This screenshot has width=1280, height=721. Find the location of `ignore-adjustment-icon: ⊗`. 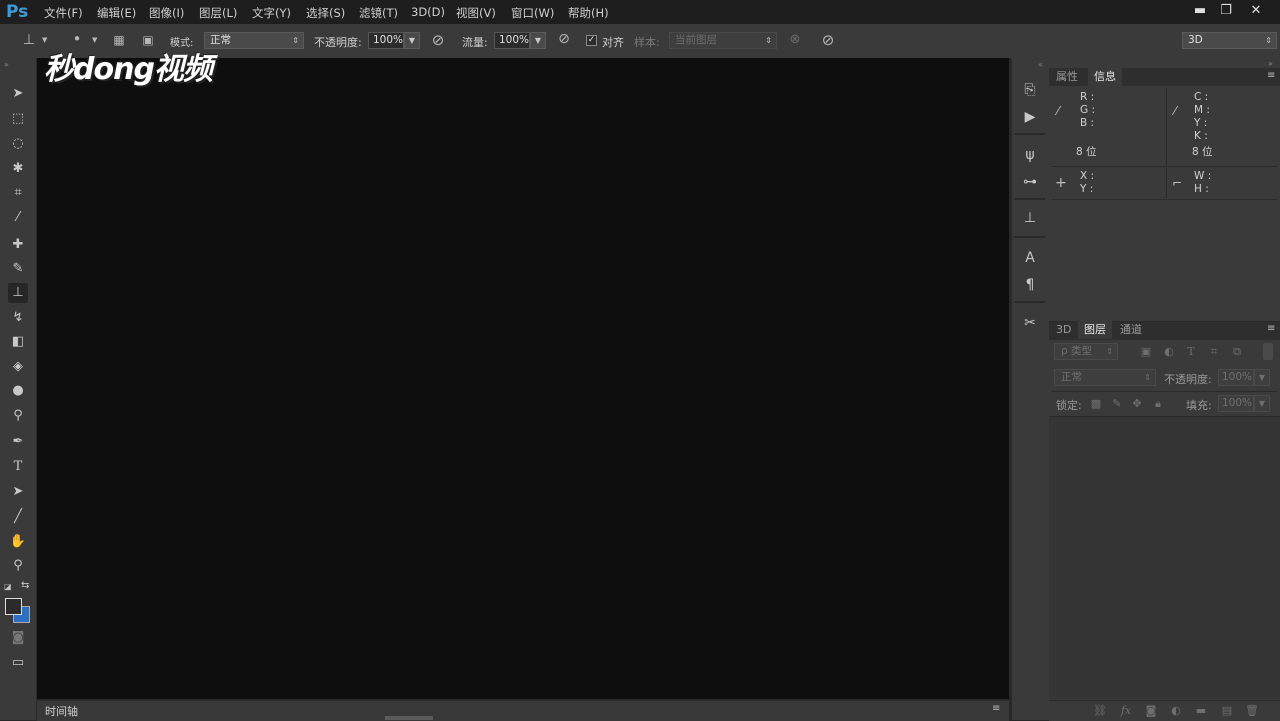

ignore-adjustment-icon: ⊗ is located at coordinates (795, 39).